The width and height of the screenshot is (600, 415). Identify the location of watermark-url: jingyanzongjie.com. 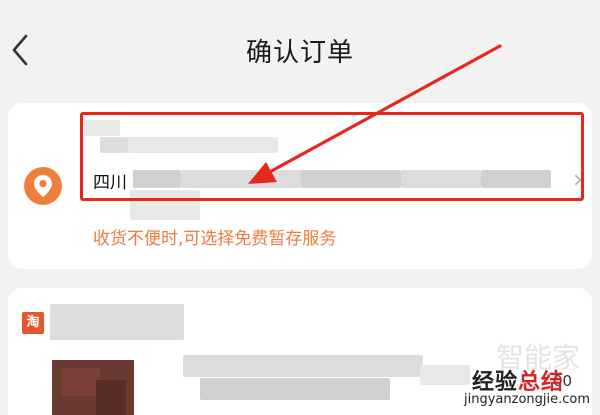
(527, 399).